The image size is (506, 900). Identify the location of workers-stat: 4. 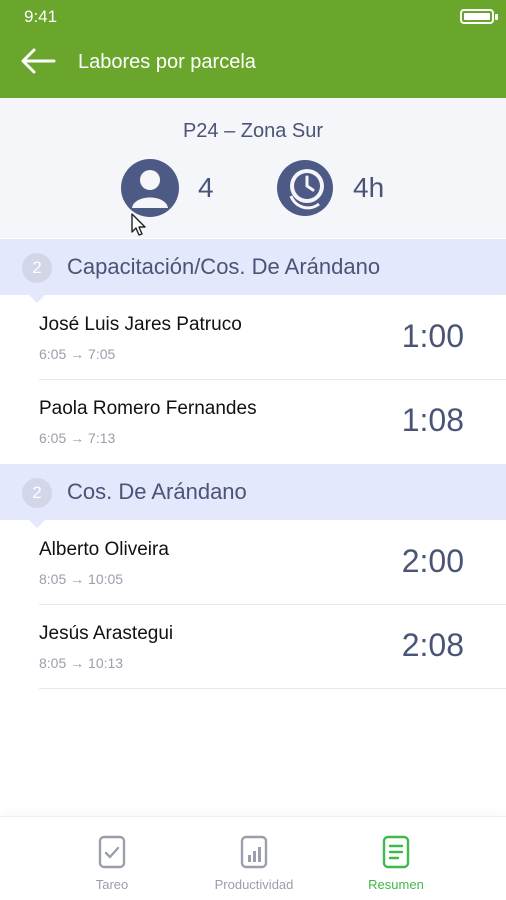
(167, 188).